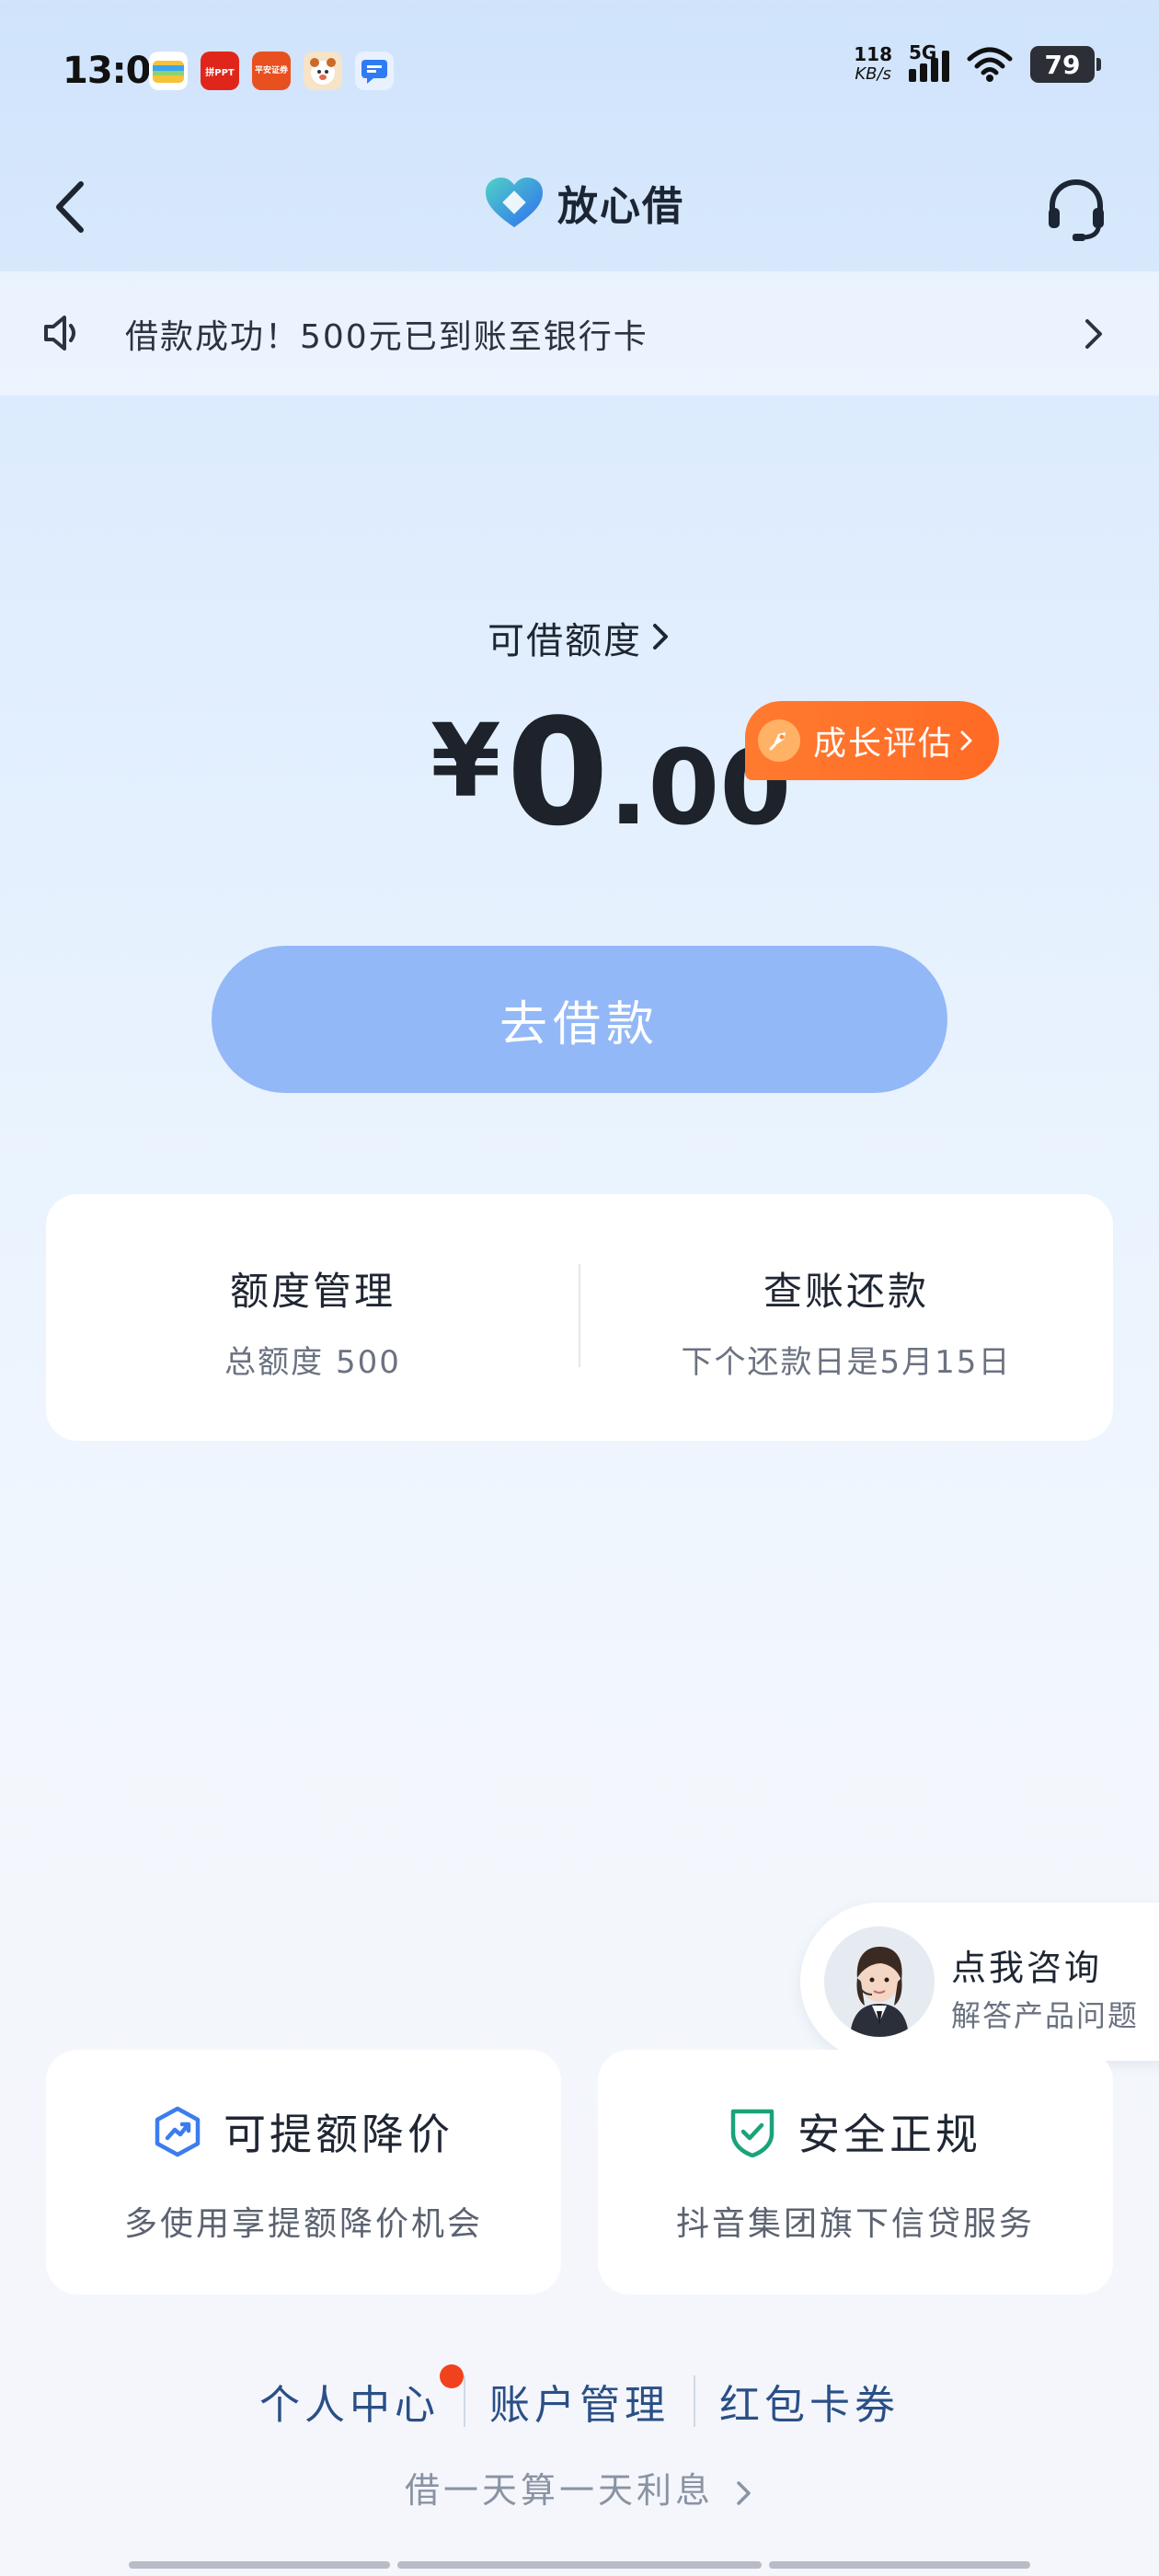 This screenshot has width=1159, height=2576. What do you see at coordinates (610, 773) in the screenshot?
I see `available-amount: ¥ 0 .00` at bounding box center [610, 773].